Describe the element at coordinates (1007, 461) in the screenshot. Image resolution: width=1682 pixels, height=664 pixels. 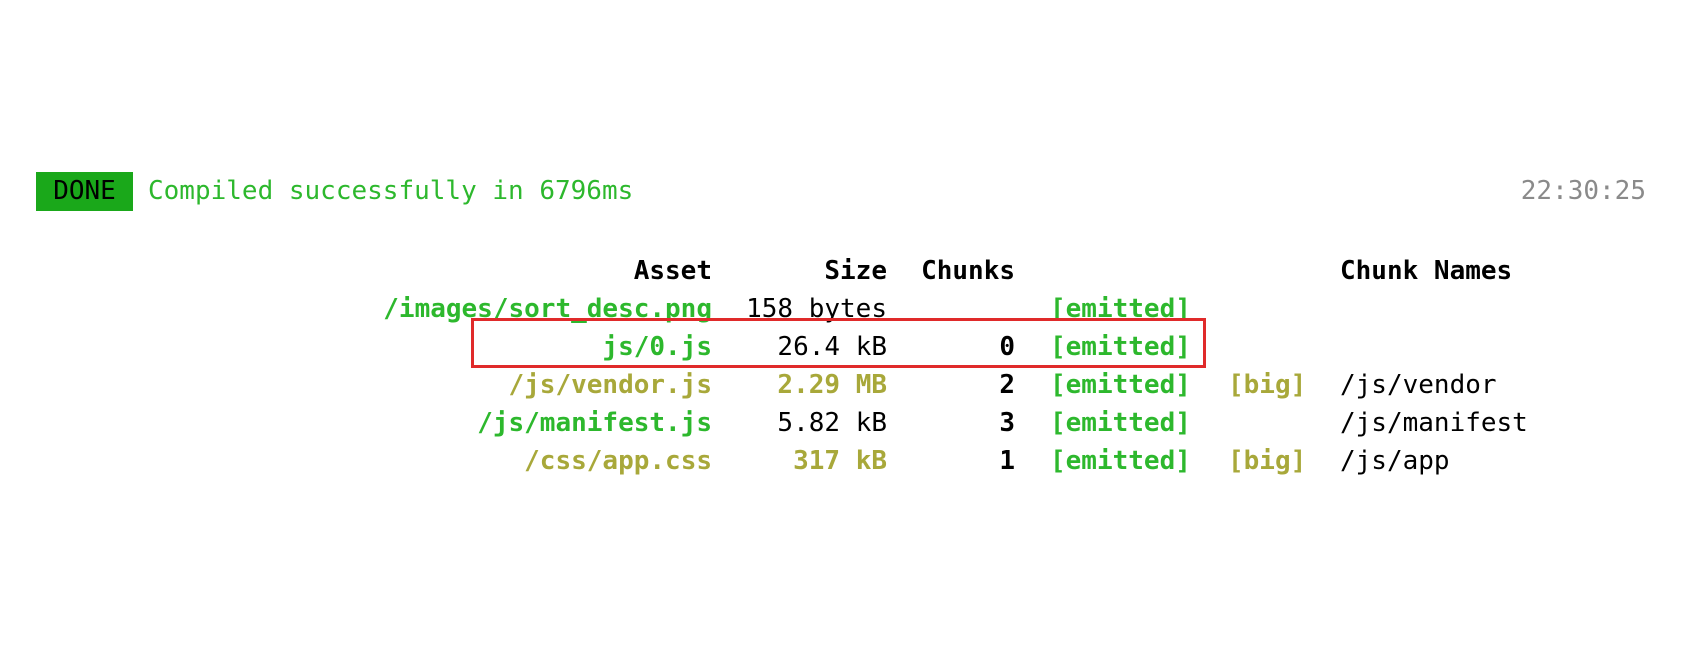
I see `row-chunks: 1` at that location.